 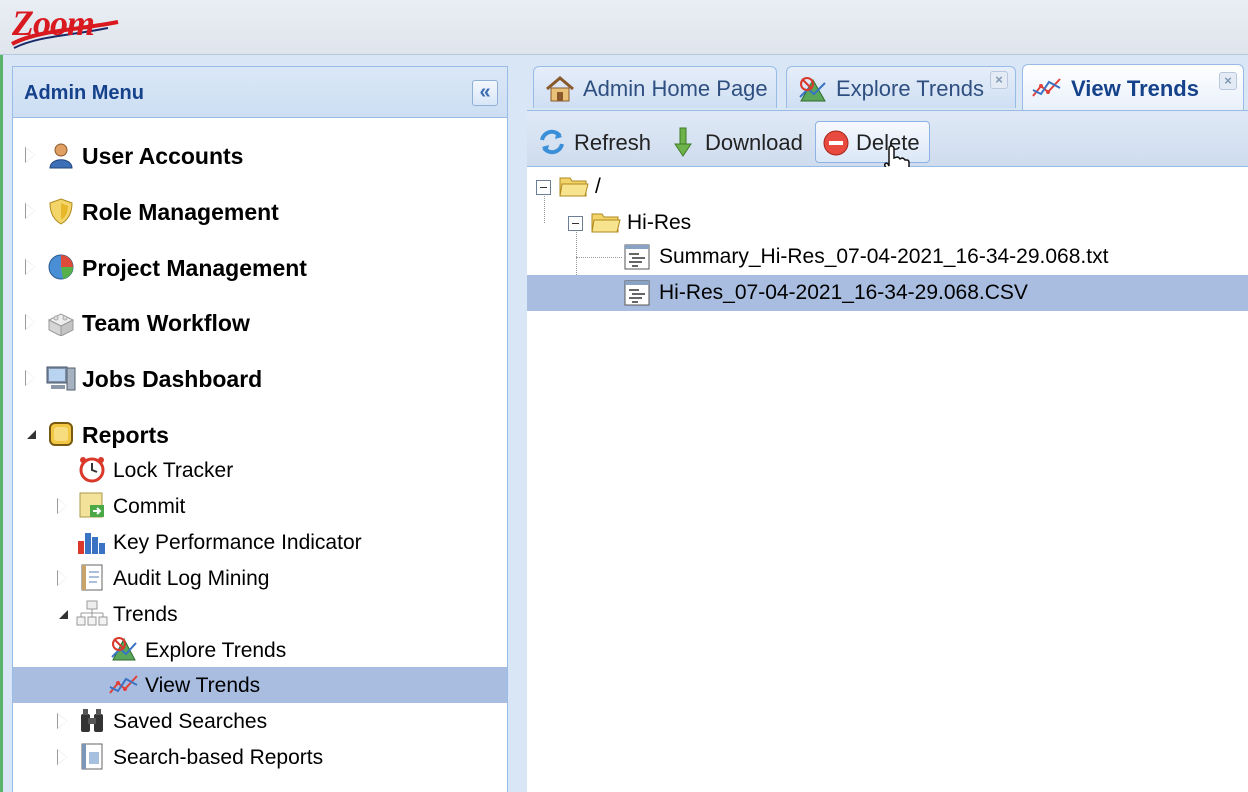 I want to click on logo-text: Zoom, so click(x=53, y=23).